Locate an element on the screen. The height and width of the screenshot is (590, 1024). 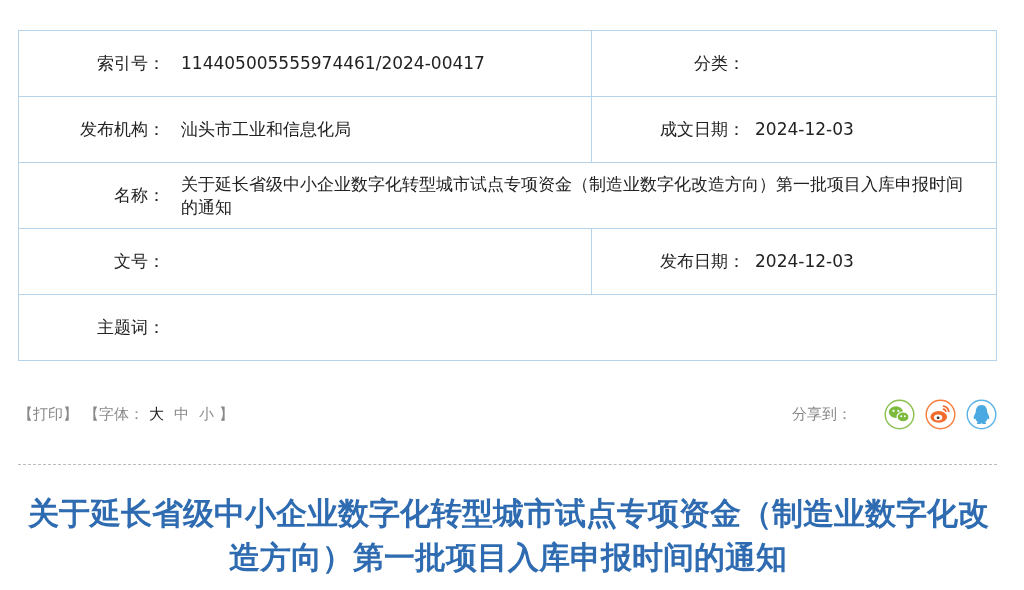
font-size-option: 大 is located at coordinates (156, 414).